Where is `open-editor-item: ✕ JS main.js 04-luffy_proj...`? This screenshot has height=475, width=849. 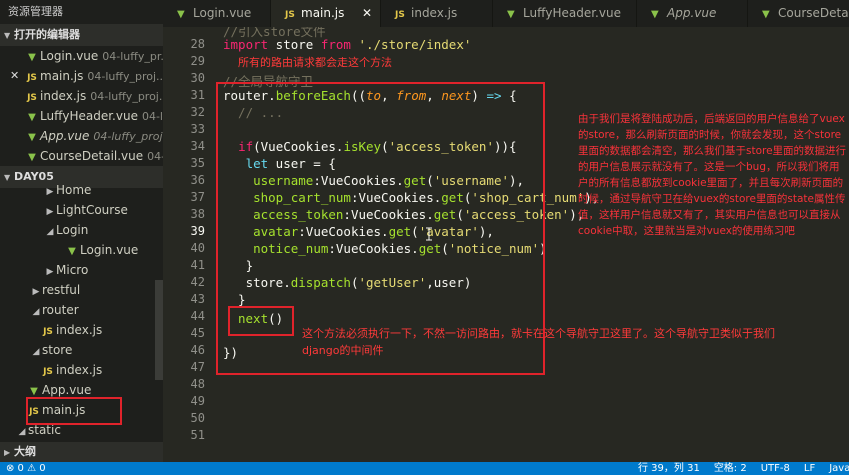 open-editor-item: ✕ JS main.js 04-luffy_proj... is located at coordinates (81, 76).